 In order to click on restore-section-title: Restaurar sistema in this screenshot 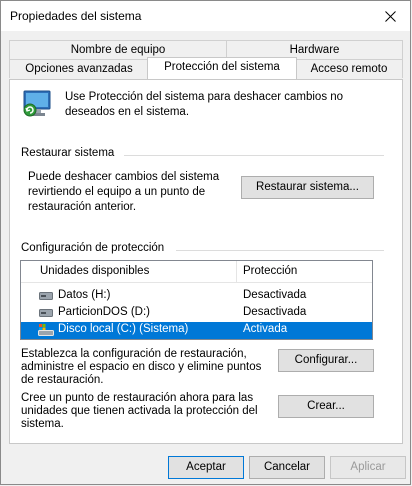, I will do `click(68, 153)`.